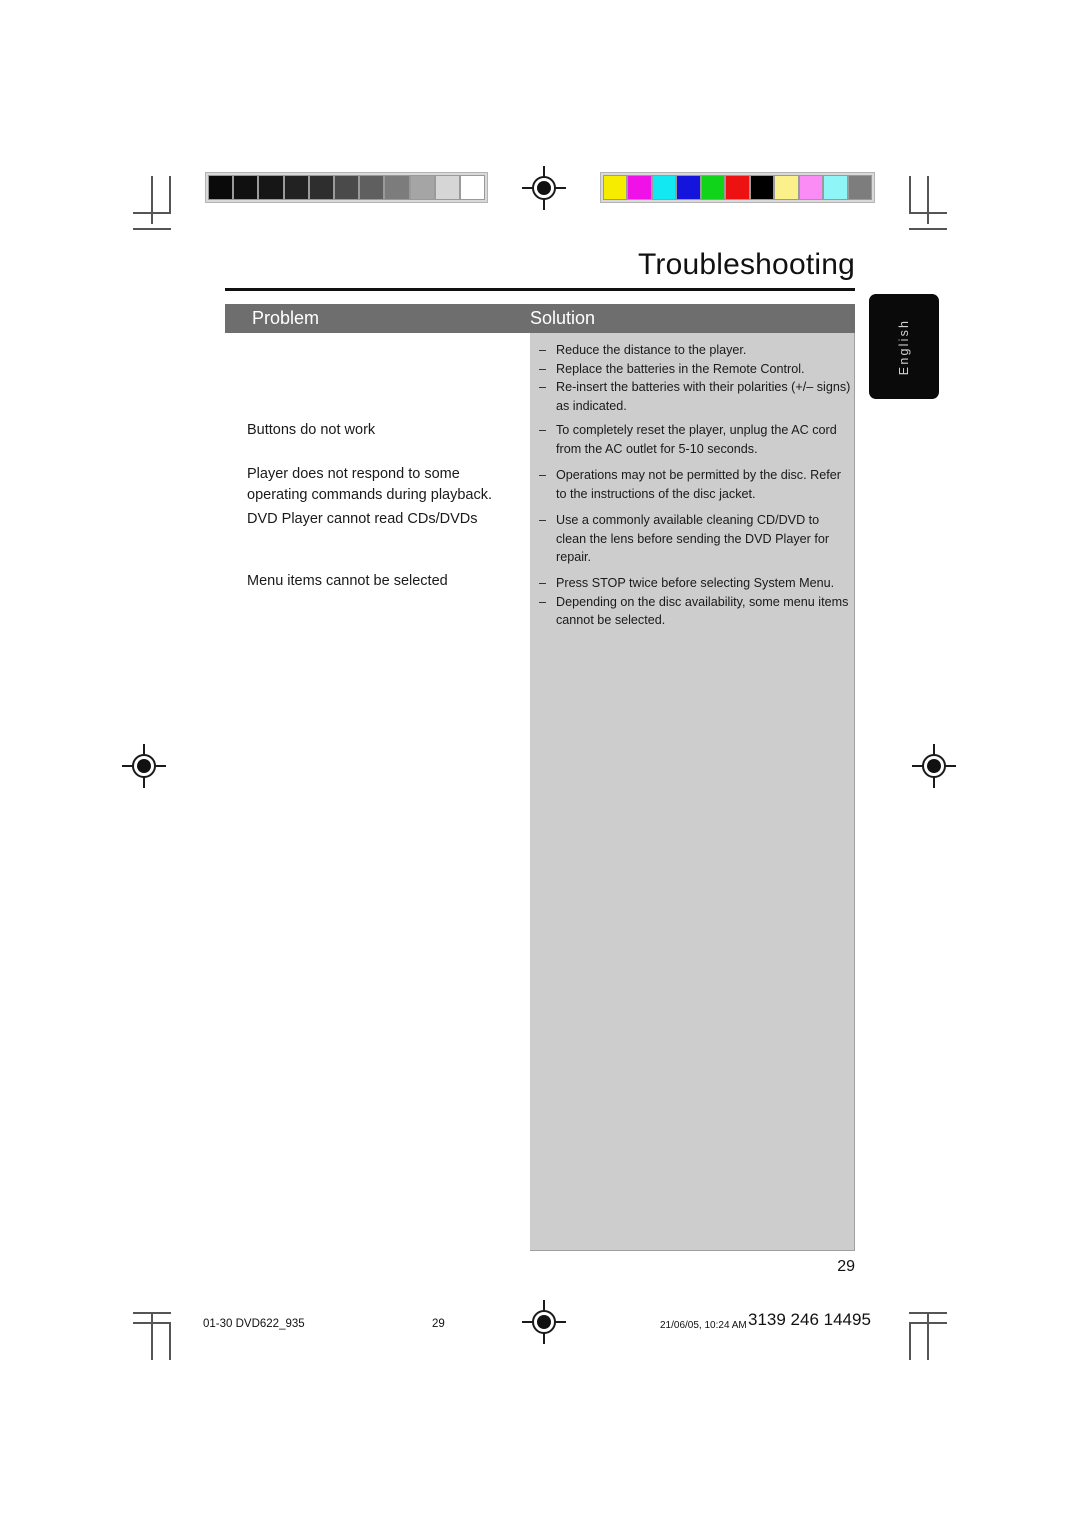 The image size is (1080, 1528). I want to click on table-header-bar: Problem Solution, so click(540, 318).